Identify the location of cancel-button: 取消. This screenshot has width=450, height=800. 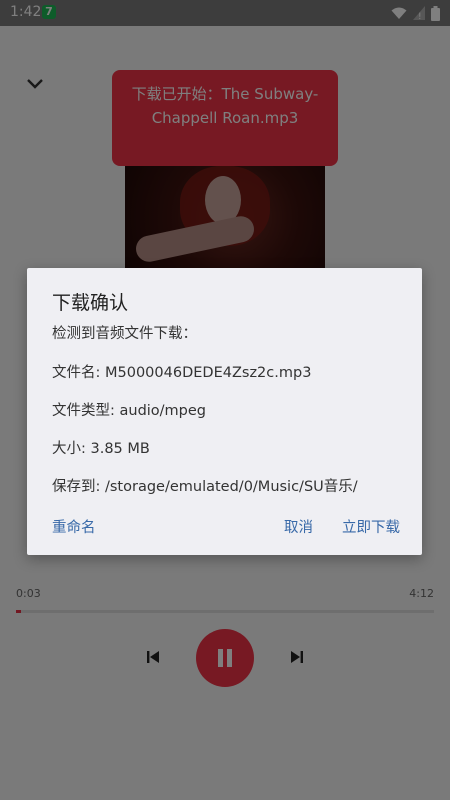
(298, 526).